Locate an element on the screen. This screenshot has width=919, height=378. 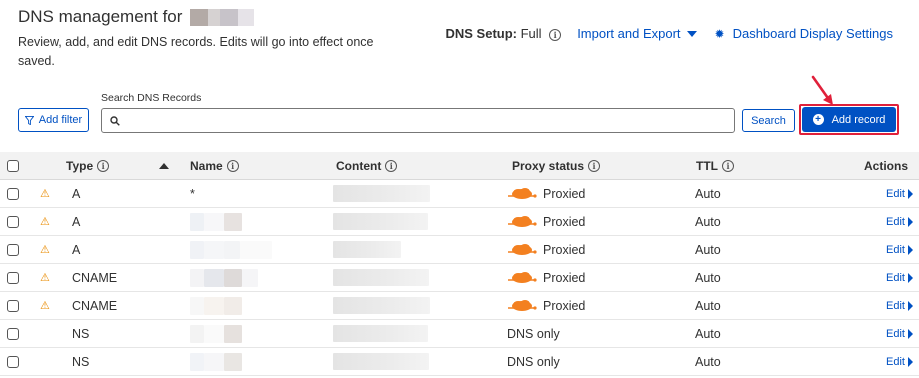
add-record-button: + Add record is located at coordinates (849, 119).